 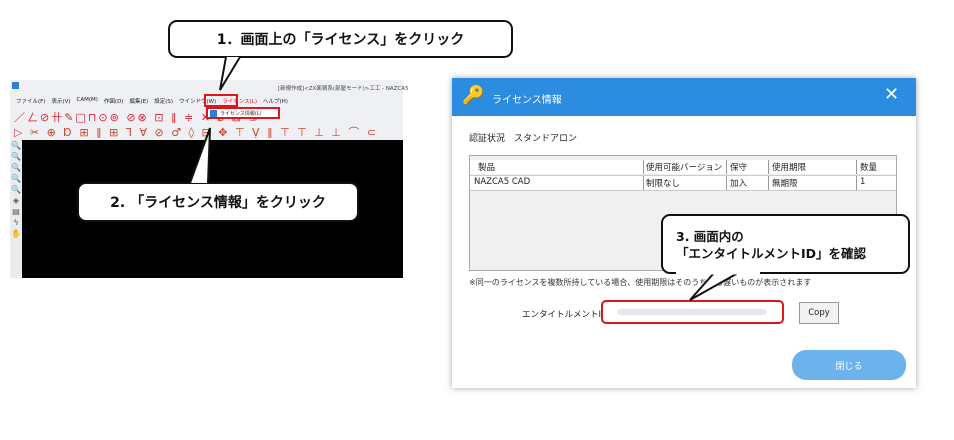 I want to click on step3-pointer, so click(x=714, y=286).